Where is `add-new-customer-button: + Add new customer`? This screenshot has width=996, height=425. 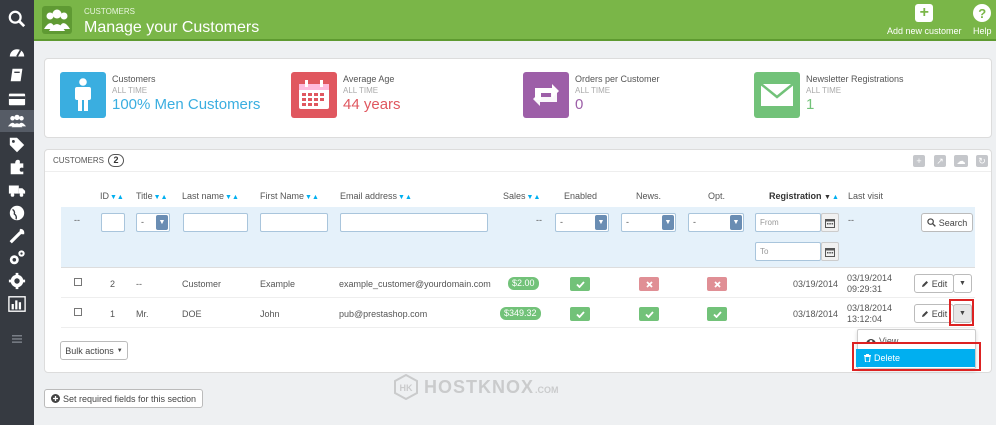
add-new-customer-button: + Add new customer is located at coordinates (924, 20).